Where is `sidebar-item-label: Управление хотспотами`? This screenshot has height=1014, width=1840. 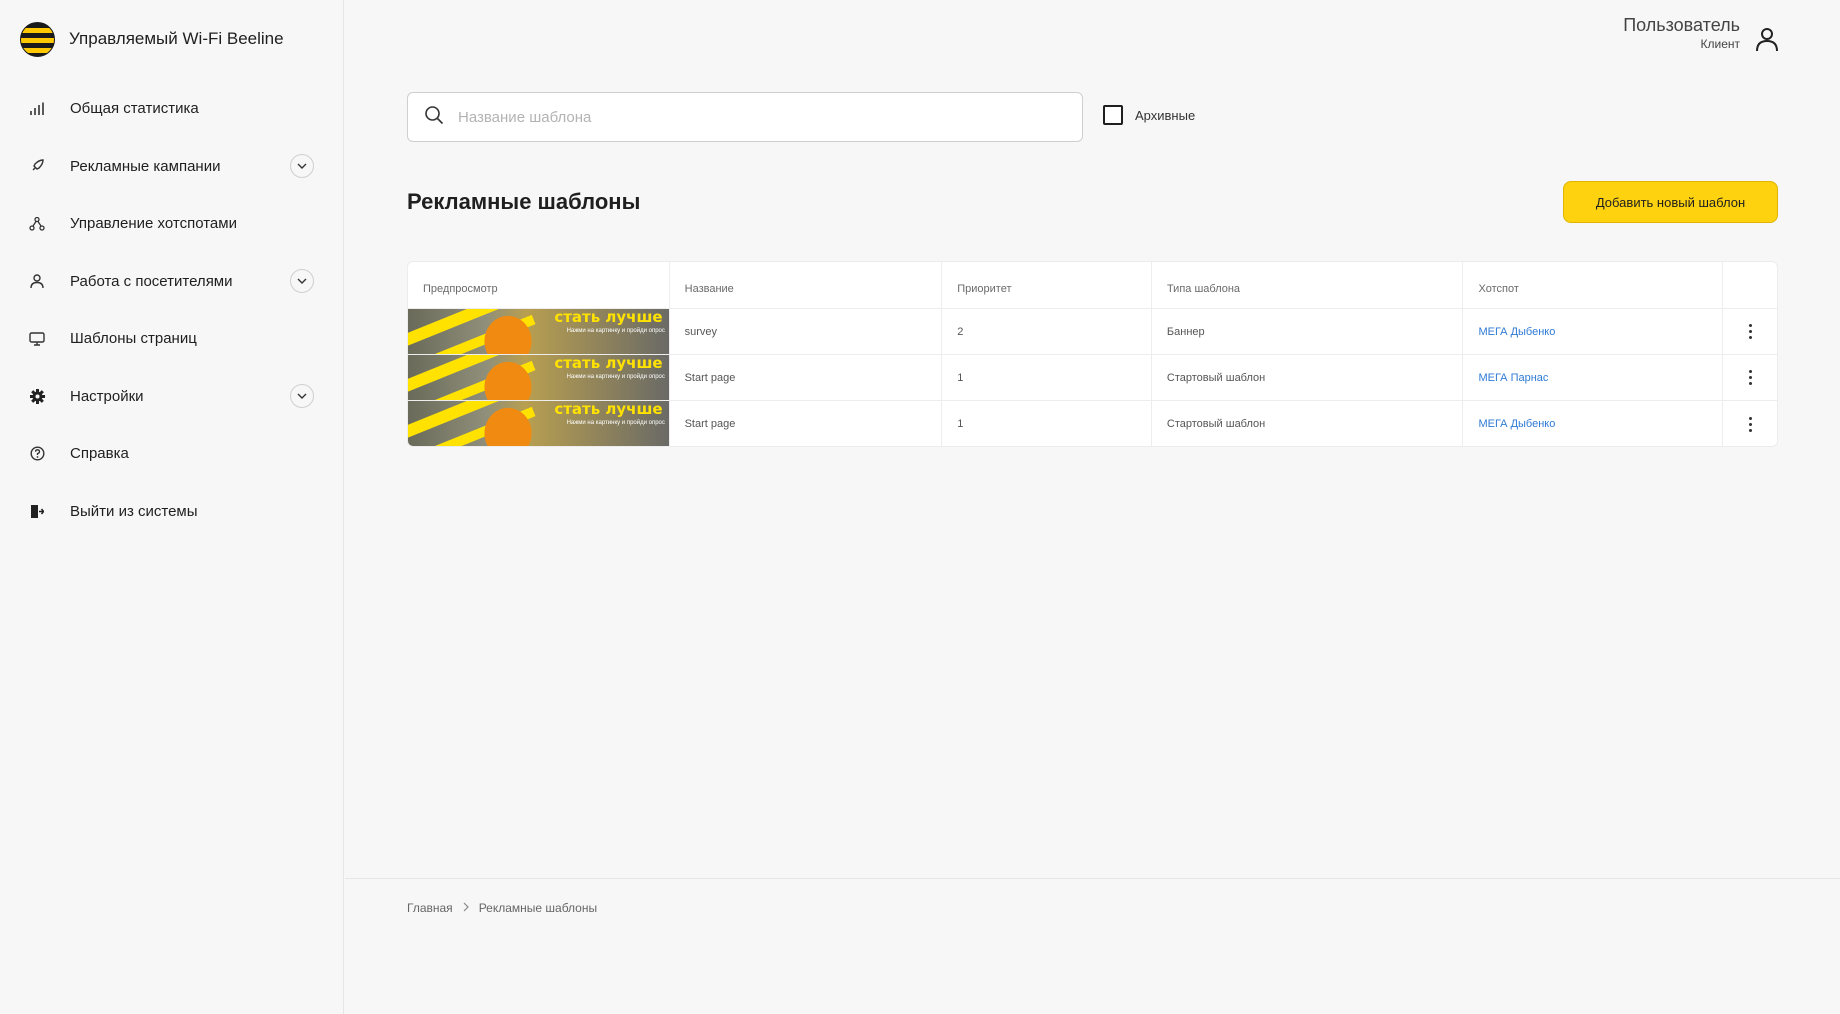
sidebar-item-label: Управление хотспотами is located at coordinates (153, 224).